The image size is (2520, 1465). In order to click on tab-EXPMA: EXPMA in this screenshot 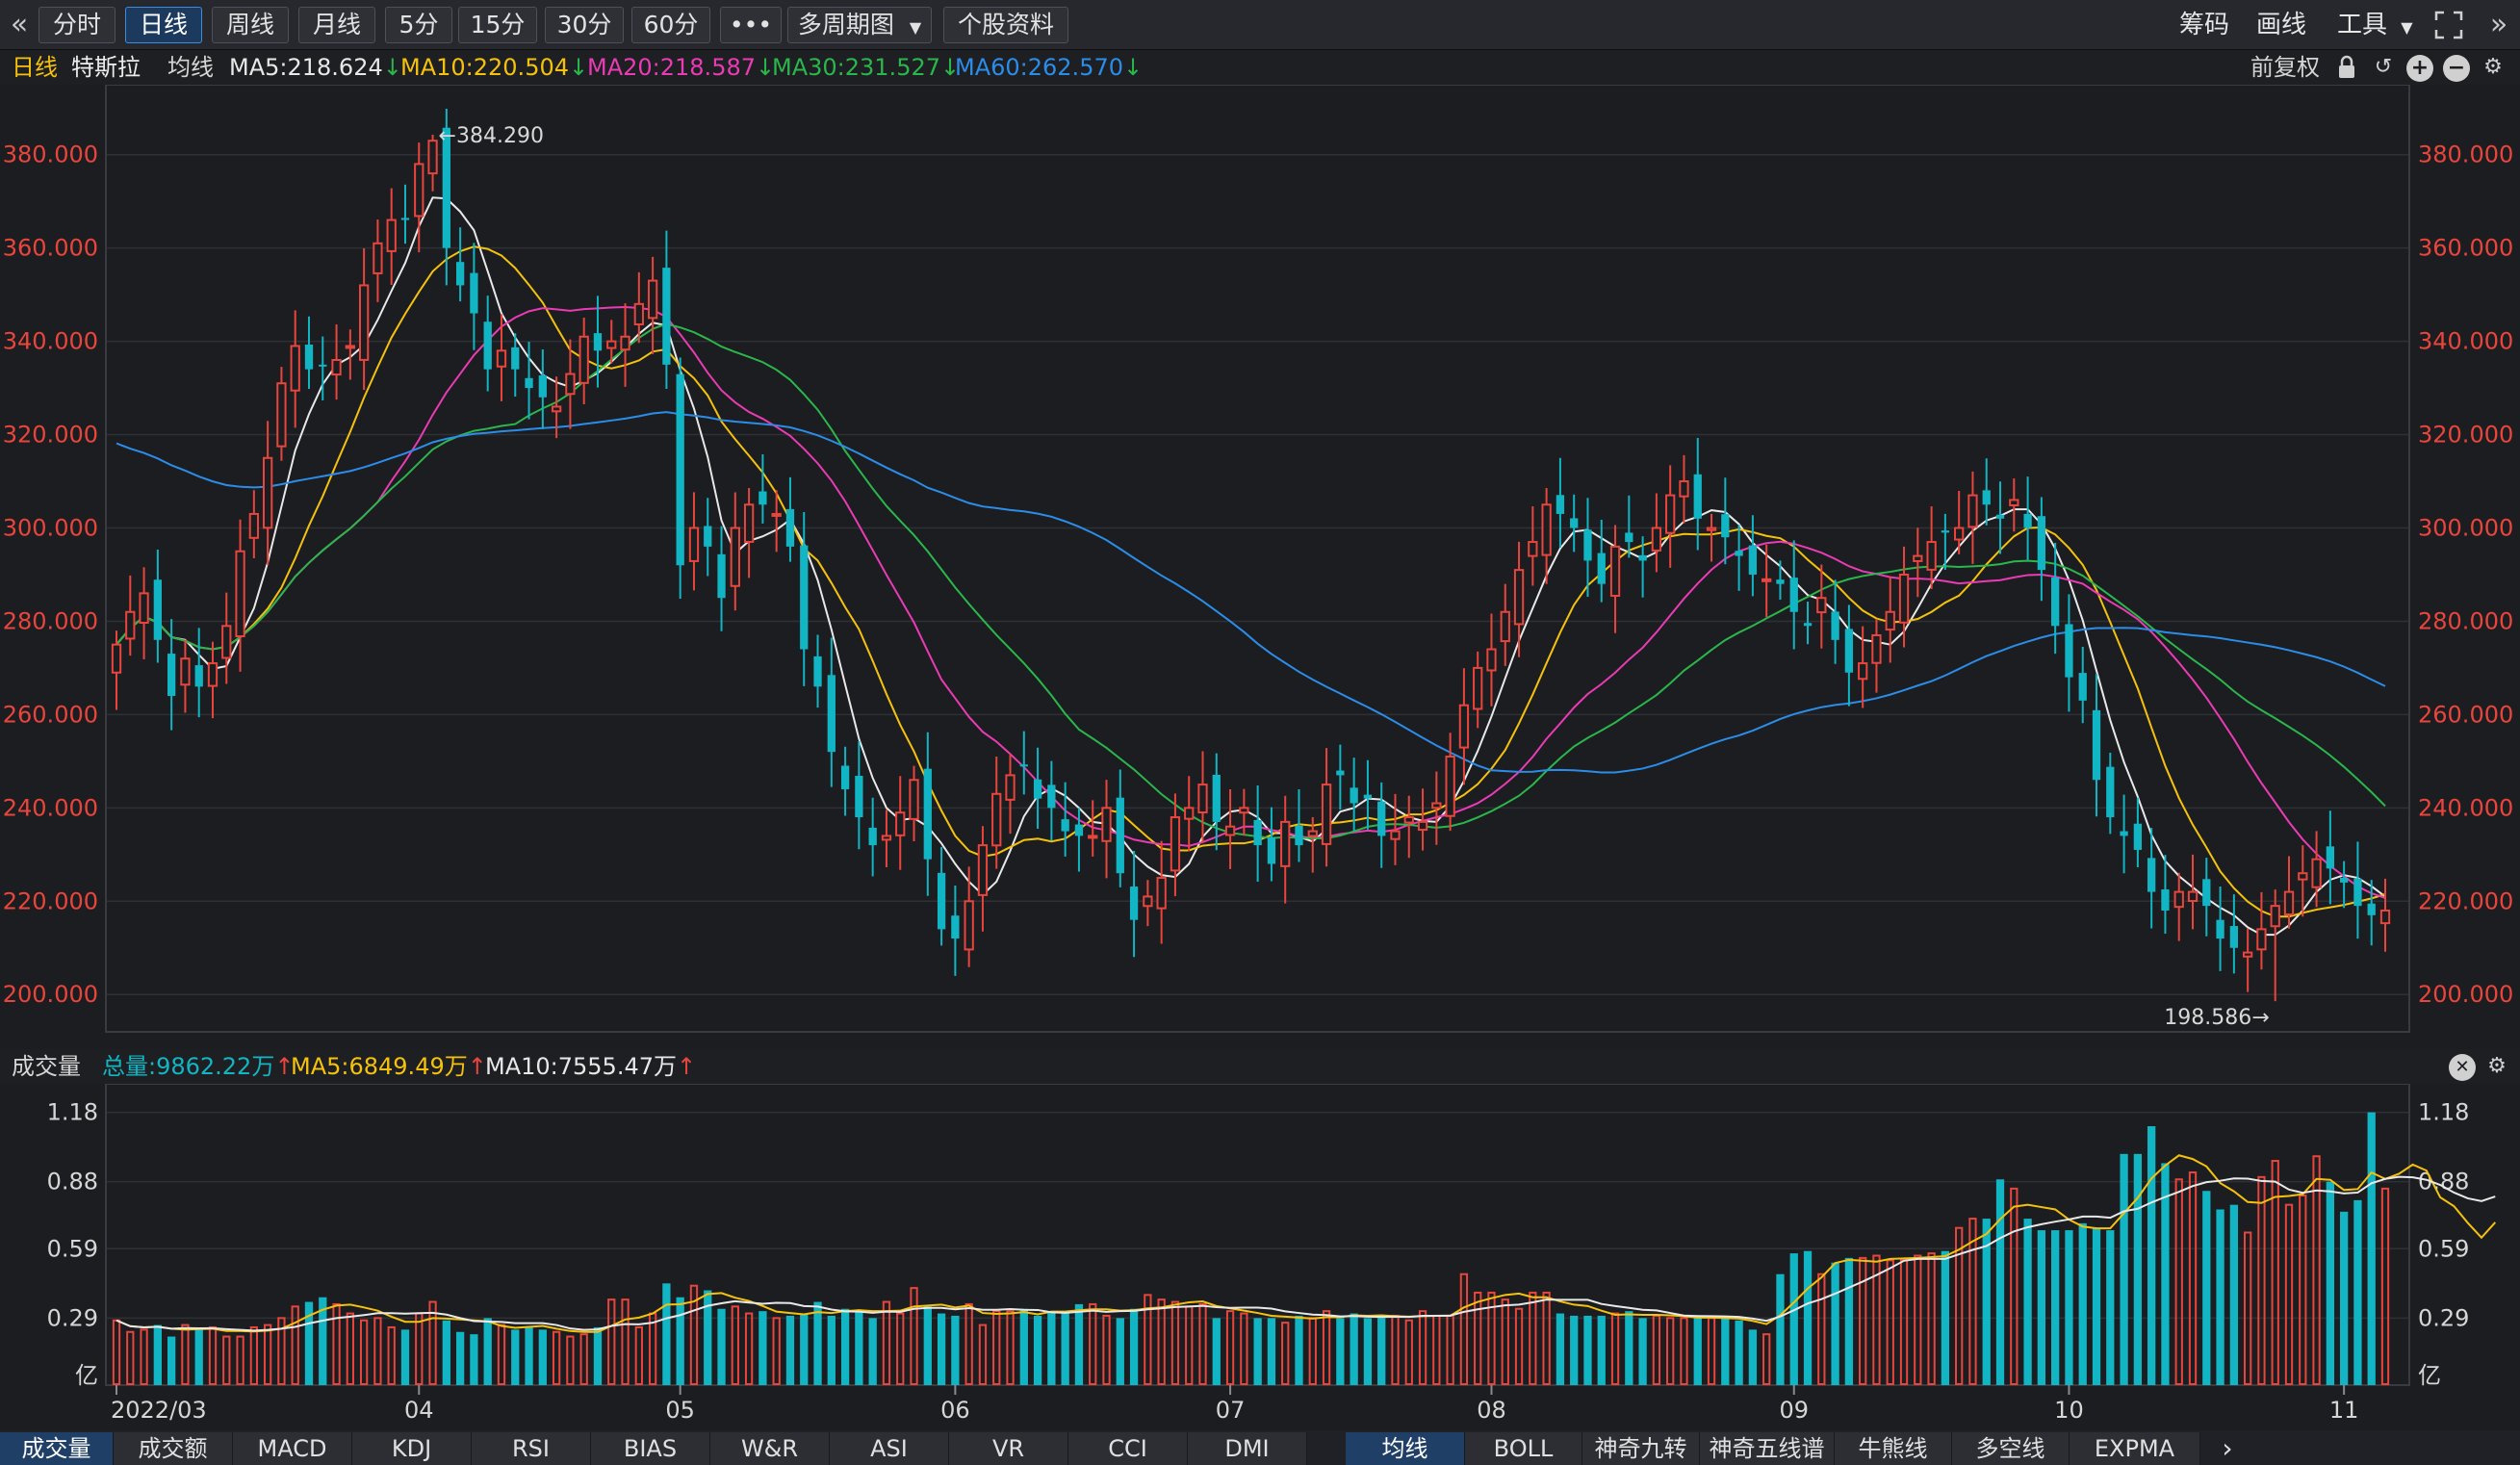, I will do `click(2135, 1448)`.